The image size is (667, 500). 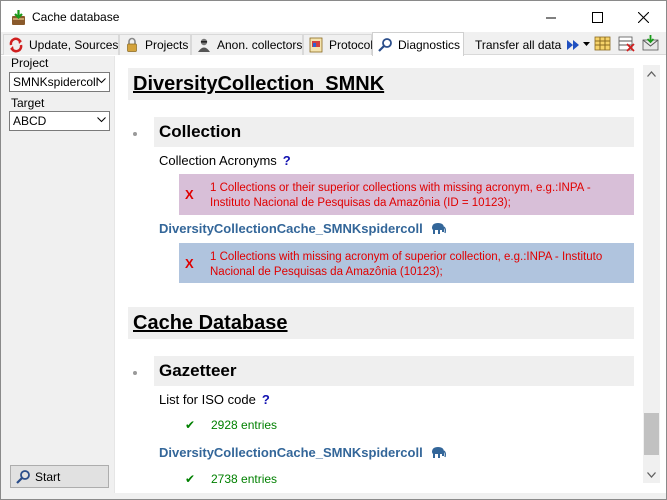 I want to click on title-bar: Cache database, so click(x=333, y=16).